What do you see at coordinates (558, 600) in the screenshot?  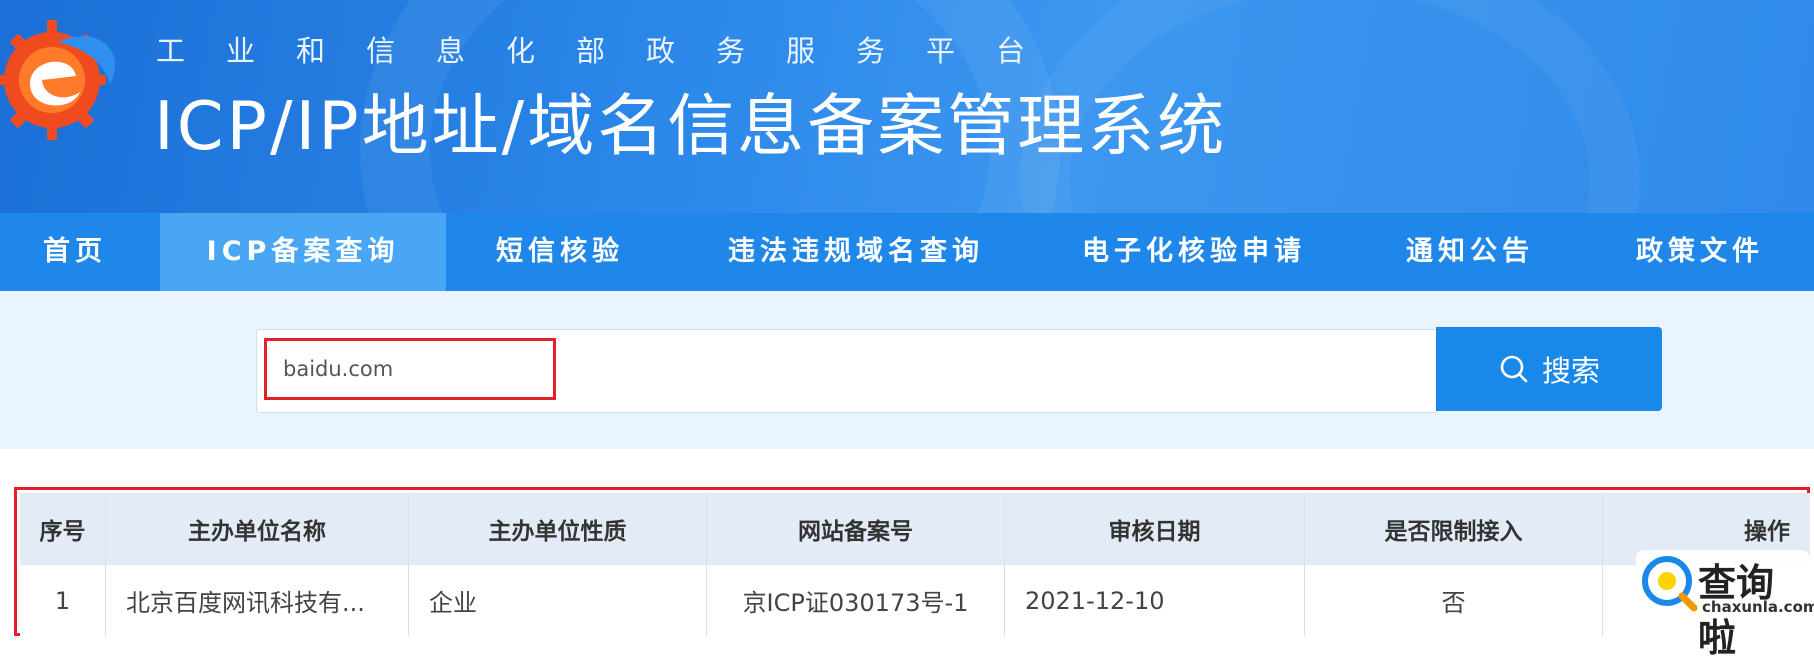 I see `org-type-cell: 企业` at bounding box center [558, 600].